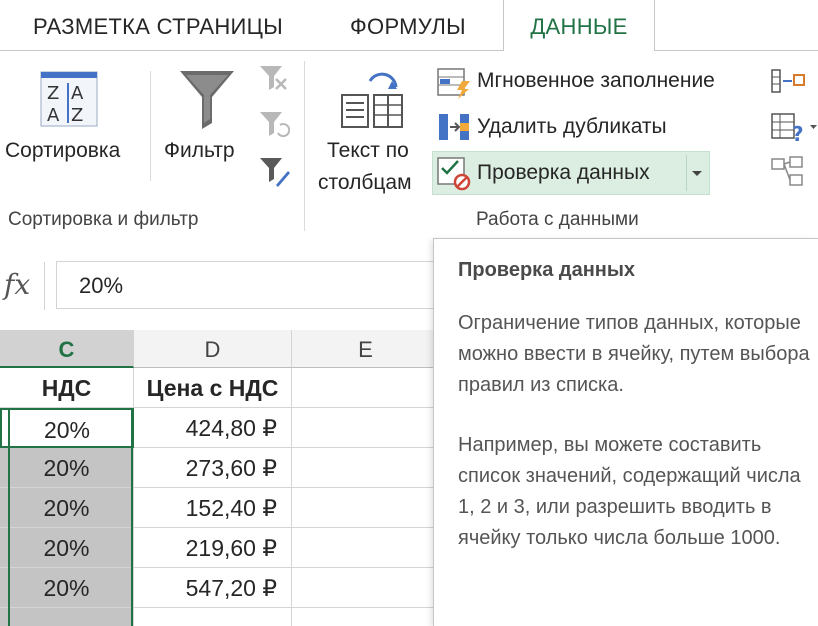  Describe the element at coordinates (213, 508) in the screenshot. I see `cell-d: 152,40 ₽` at that location.